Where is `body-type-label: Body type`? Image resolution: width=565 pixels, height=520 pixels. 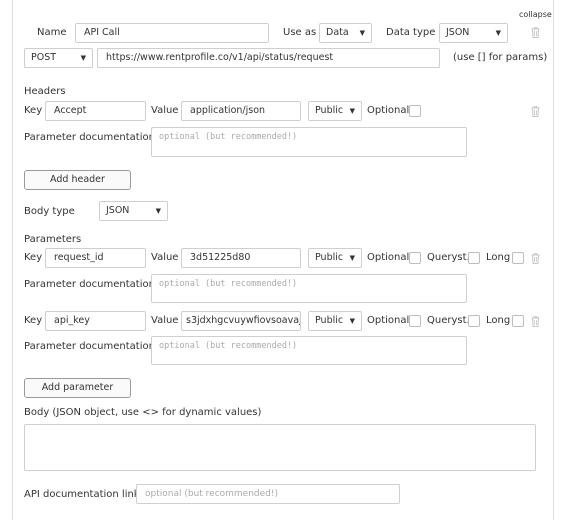
body-type-label: Body type is located at coordinates (49, 211).